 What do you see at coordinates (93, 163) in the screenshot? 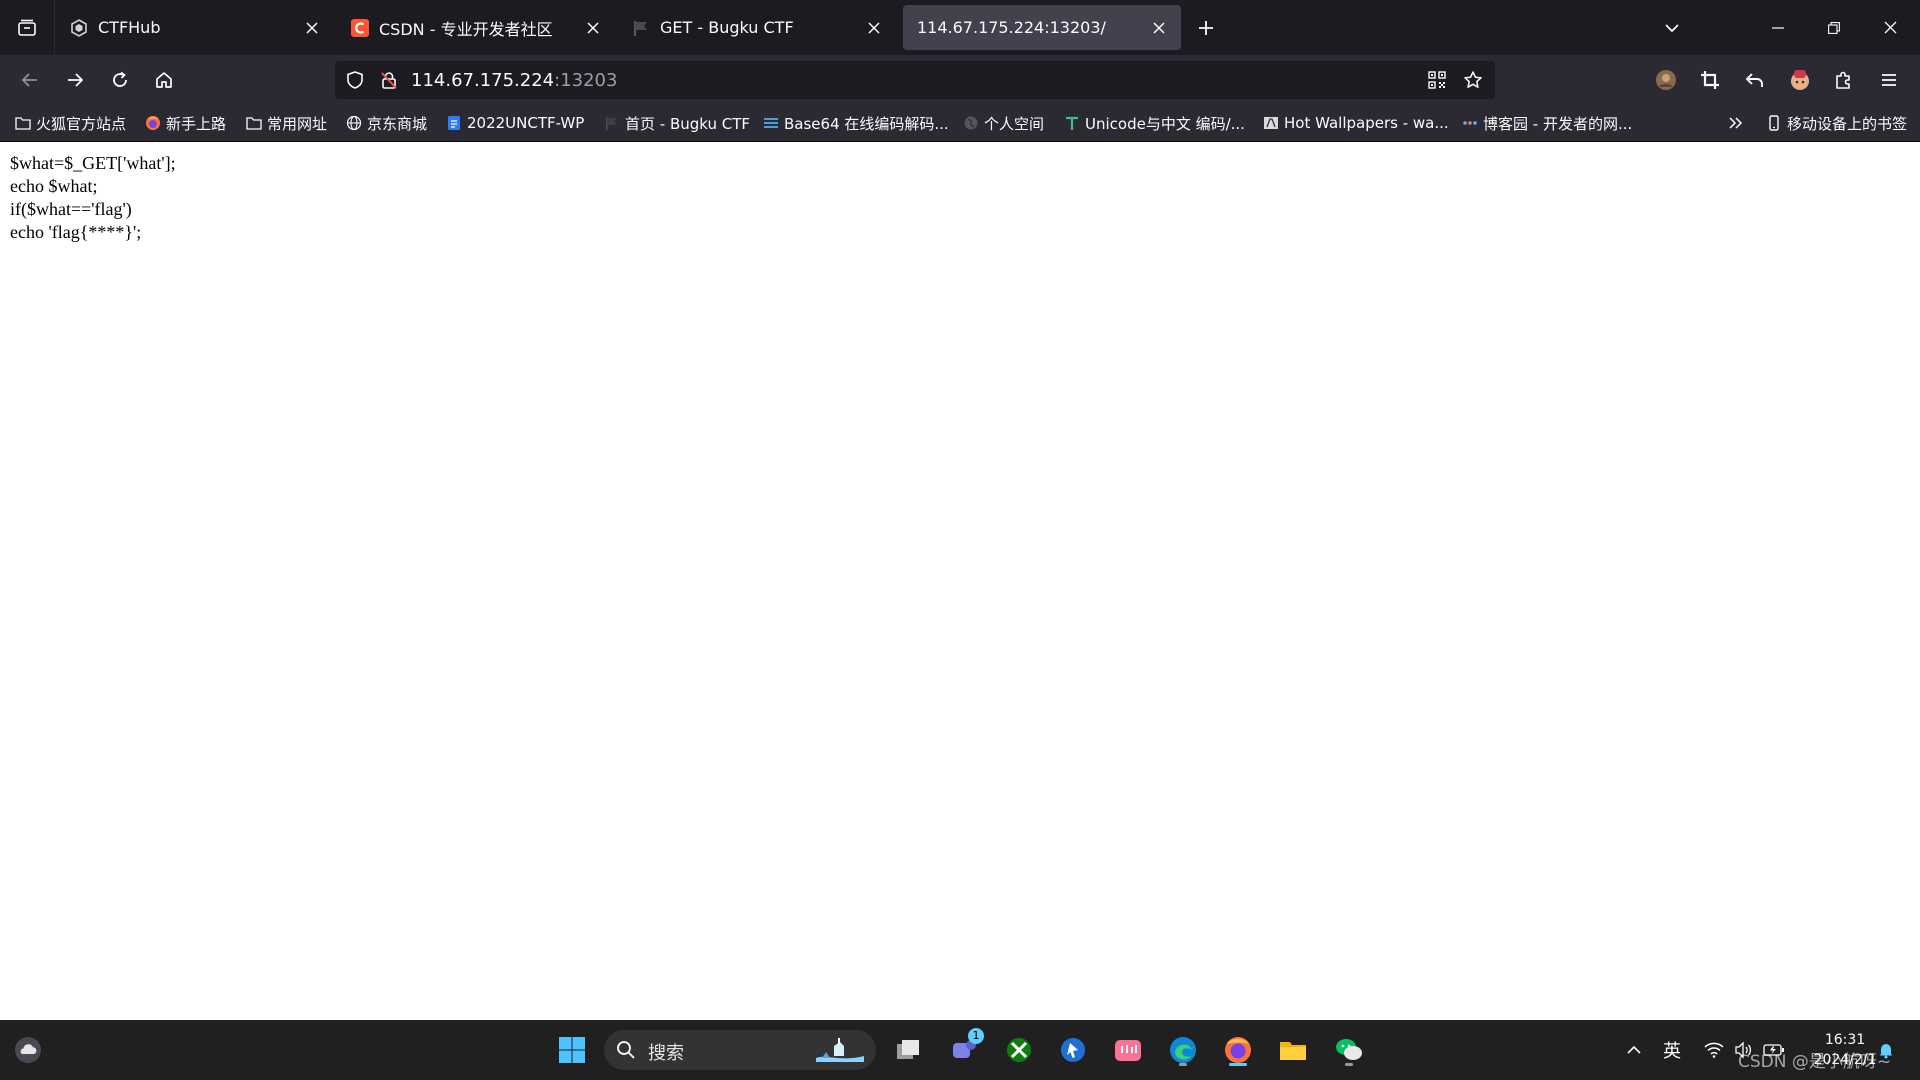
I see `code-line: $what=$_GET['what'];` at bounding box center [93, 163].